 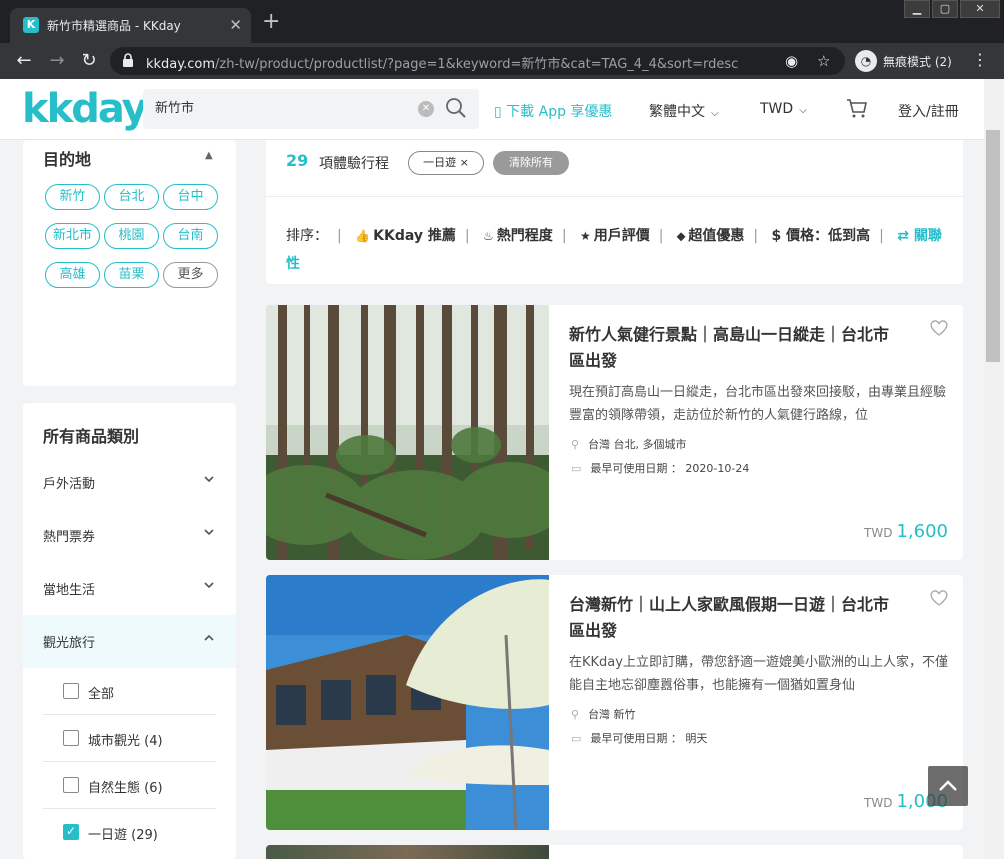 What do you see at coordinates (681, 236) in the screenshot?
I see `tag-icon: ⬥` at bounding box center [681, 236].